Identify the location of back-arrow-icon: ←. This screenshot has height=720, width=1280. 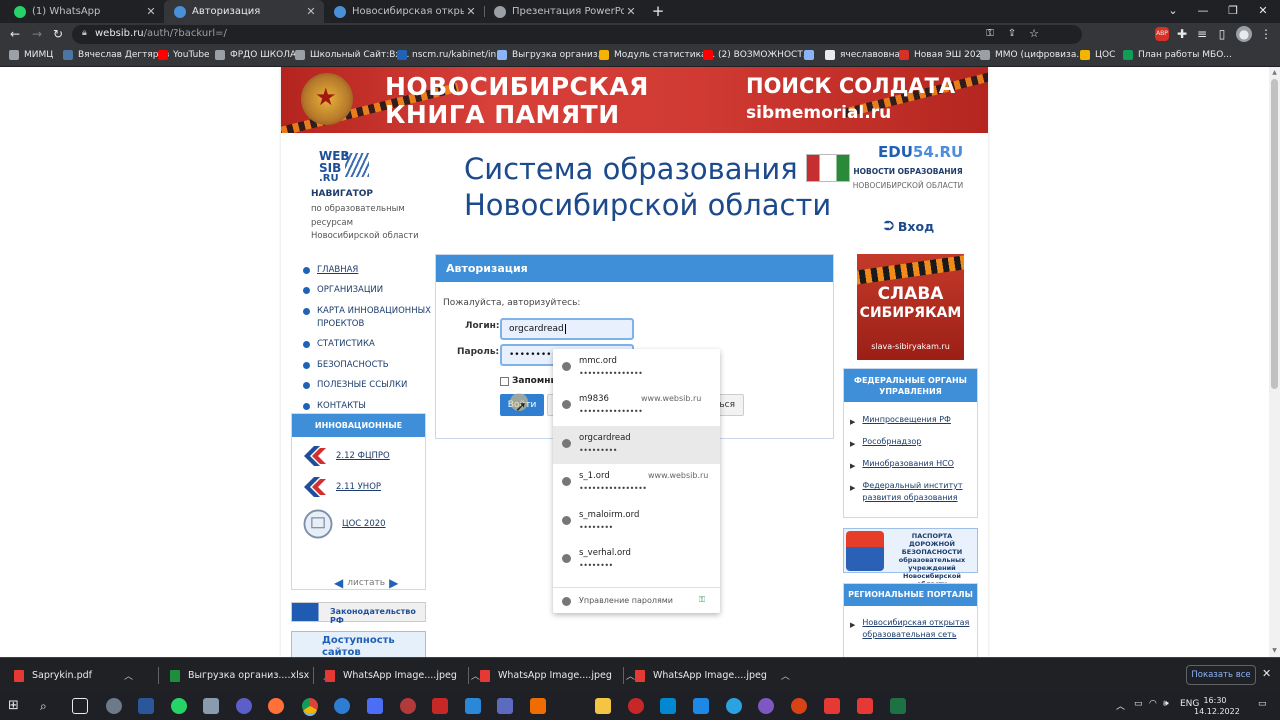
(15, 34).